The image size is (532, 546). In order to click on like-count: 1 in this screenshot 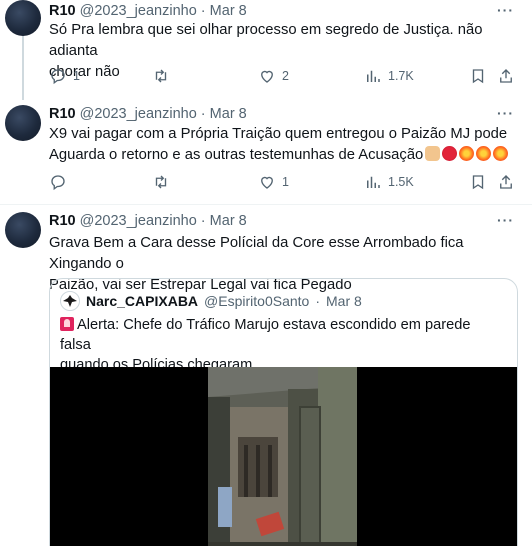, I will do `click(285, 182)`.